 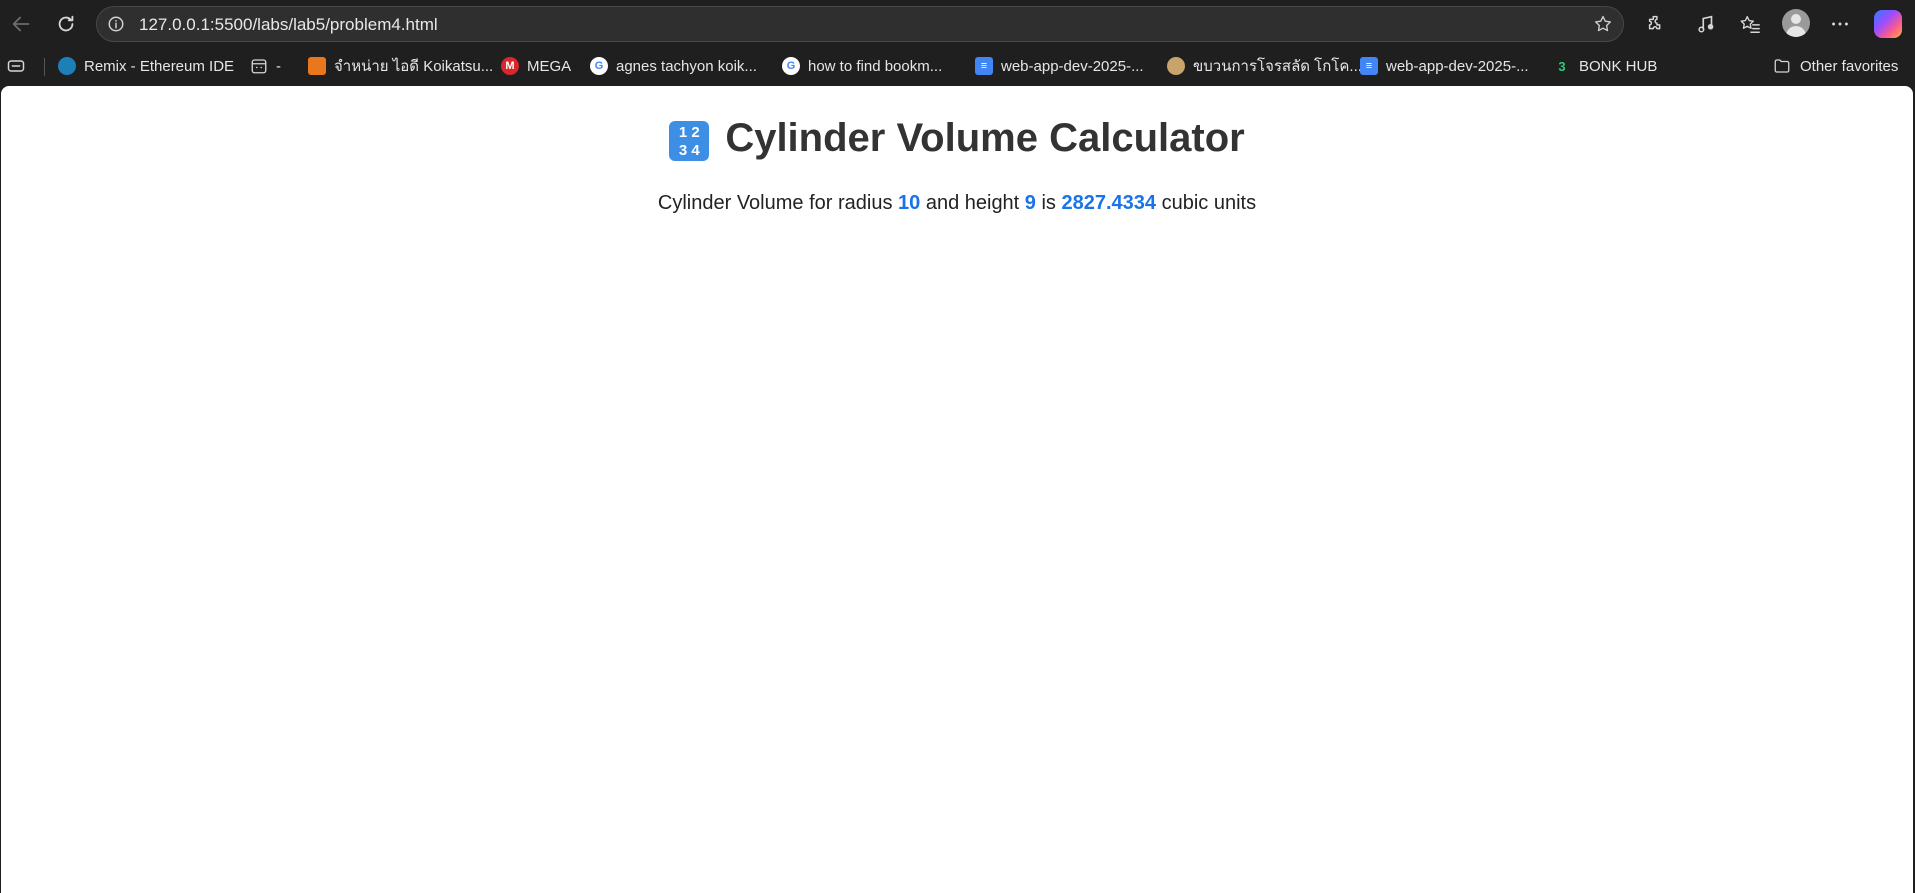 I want to click on more-menu-button, so click(x=1840, y=24).